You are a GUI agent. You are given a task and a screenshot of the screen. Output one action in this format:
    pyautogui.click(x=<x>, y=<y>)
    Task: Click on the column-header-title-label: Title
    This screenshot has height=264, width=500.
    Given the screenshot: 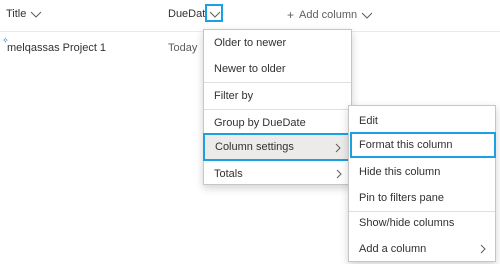 What is the action you would take?
    pyautogui.click(x=16, y=14)
    